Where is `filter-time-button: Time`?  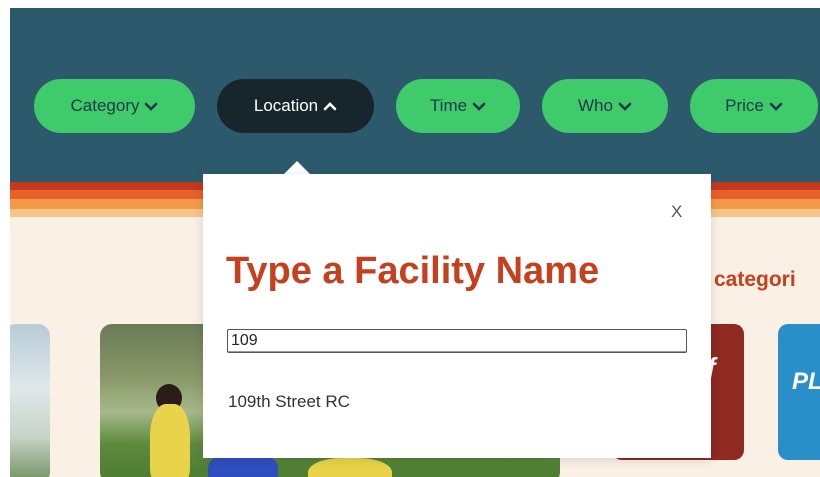 filter-time-button: Time is located at coordinates (458, 106).